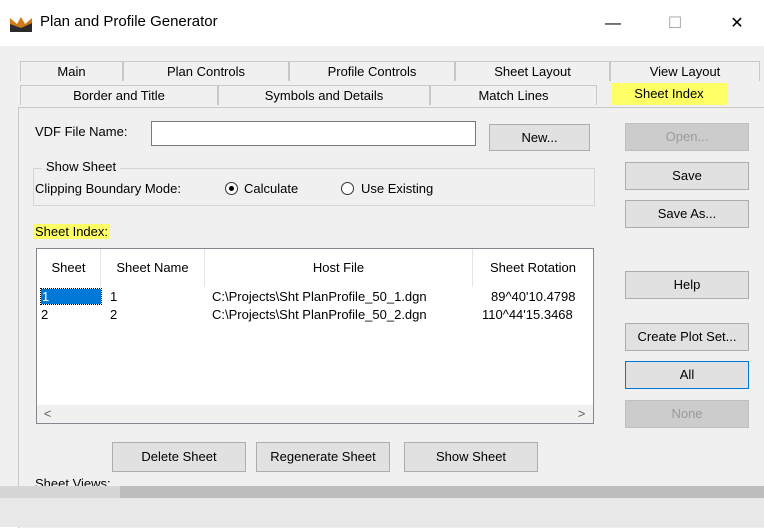 Image resolution: width=764 pixels, height=528 pixels. What do you see at coordinates (119, 95) in the screenshot?
I see `tab-border-and-title: Border and Title` at bounding box center [119, 95].